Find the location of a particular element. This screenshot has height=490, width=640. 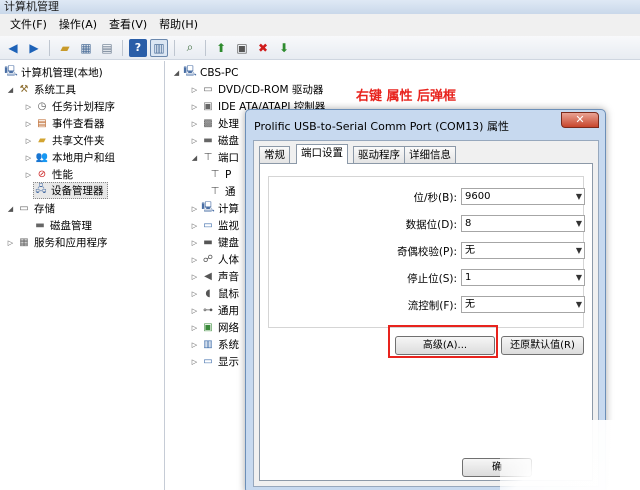

disk-drive-icon: ▬ is located at coordinates (208, 140).